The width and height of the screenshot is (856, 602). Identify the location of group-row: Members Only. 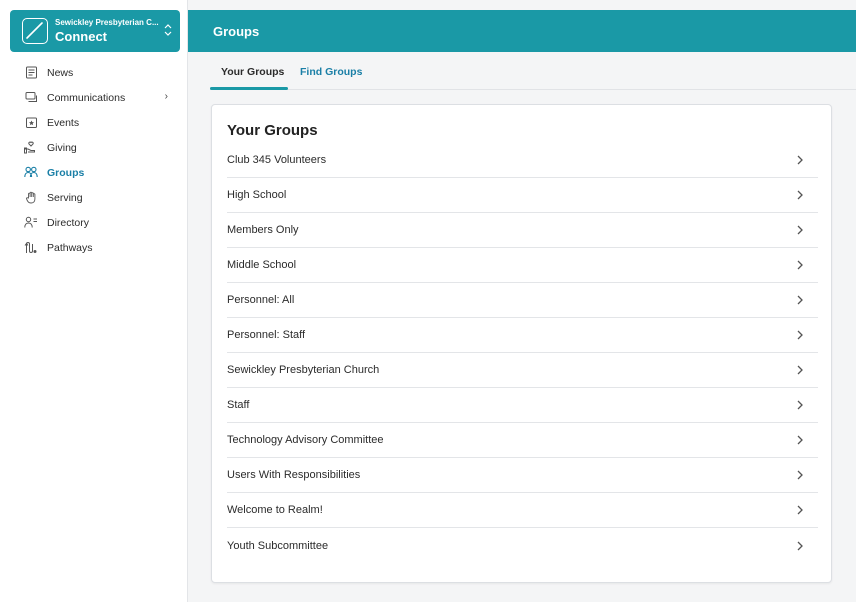
(522, 230).